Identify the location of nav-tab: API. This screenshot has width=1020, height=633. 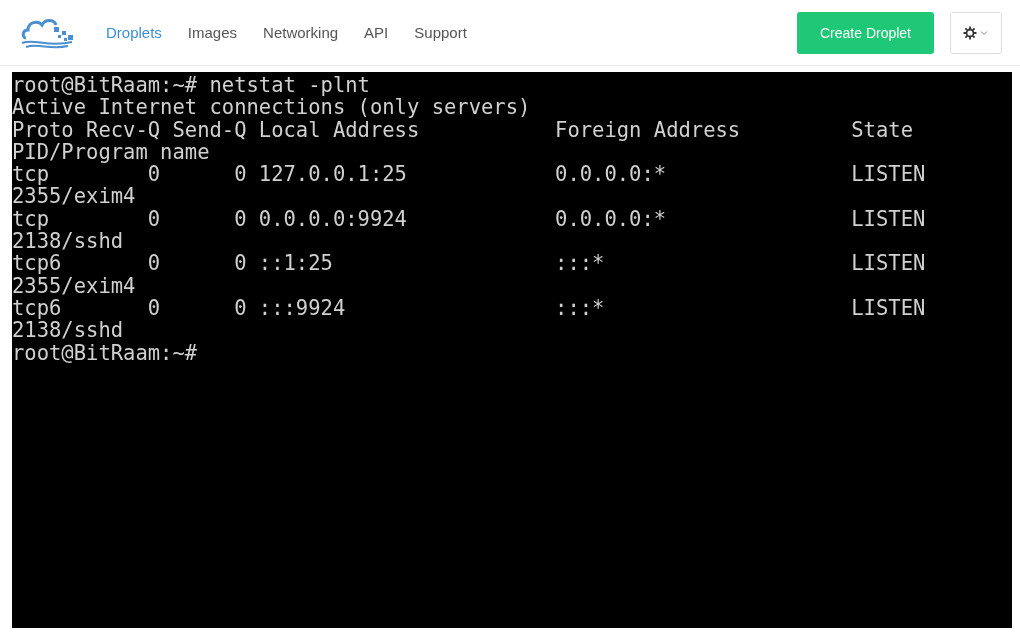
(376, 32).